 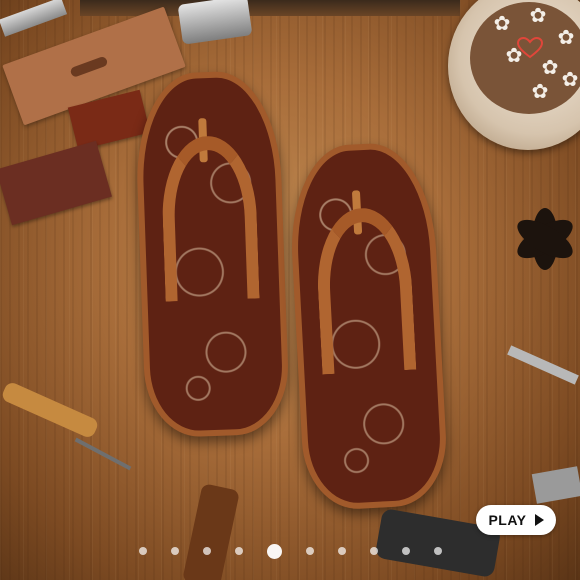 I want to click on workbench-edge, so click(x=270, y=8).